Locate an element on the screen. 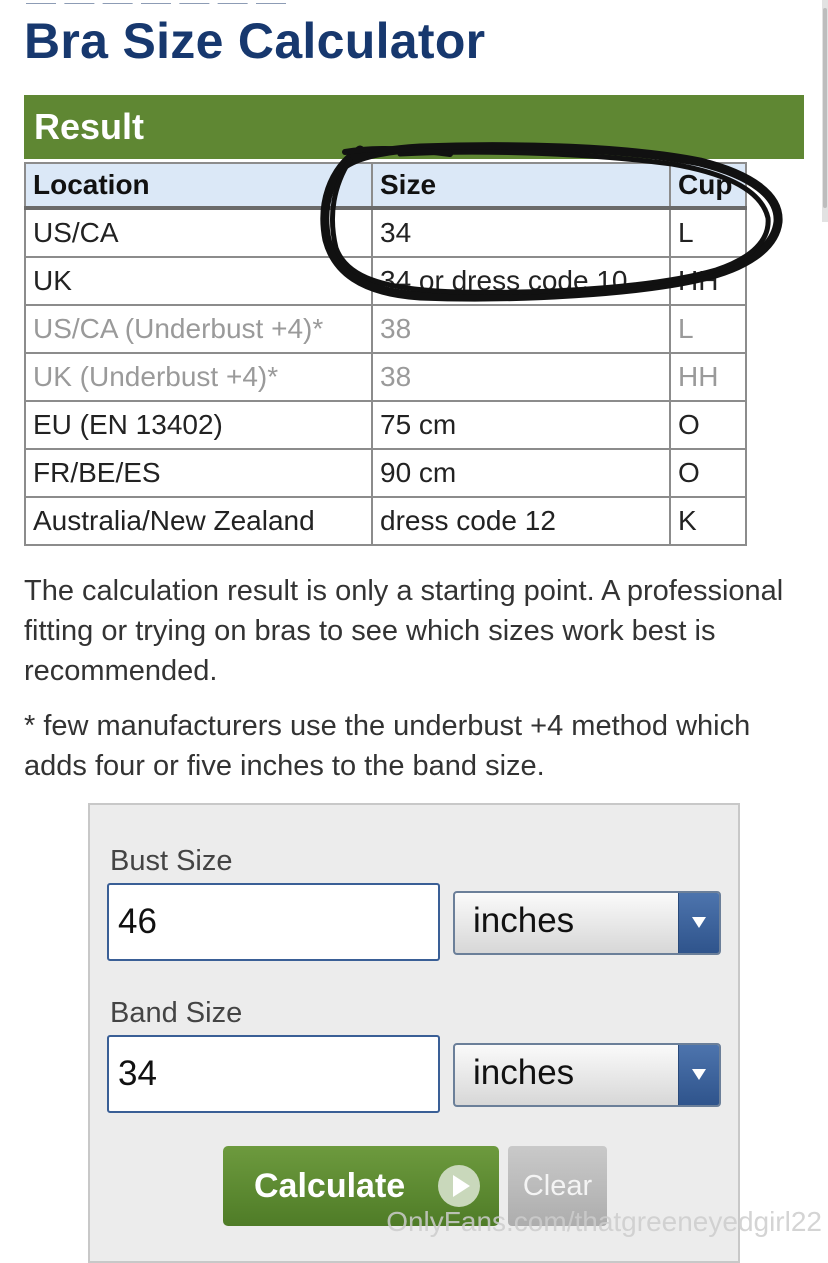 This screenshot has height=1263, width=828. scrollbar is located at coordinates (825, 111).